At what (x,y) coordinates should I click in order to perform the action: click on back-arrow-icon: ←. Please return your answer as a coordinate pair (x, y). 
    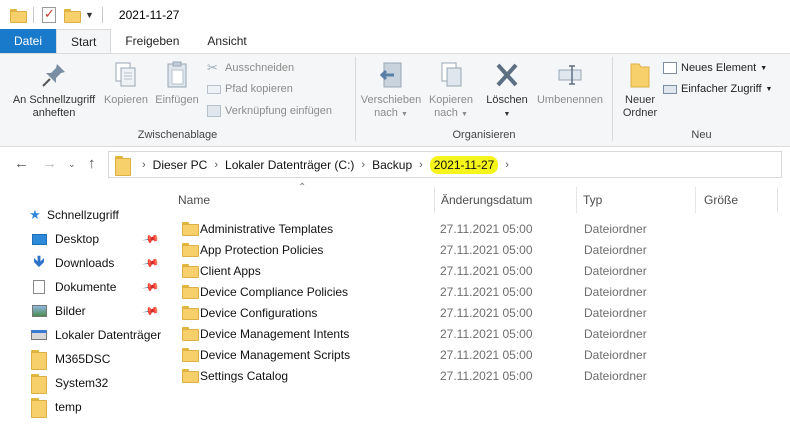
    Looking at the image, I should click on (21, 163).